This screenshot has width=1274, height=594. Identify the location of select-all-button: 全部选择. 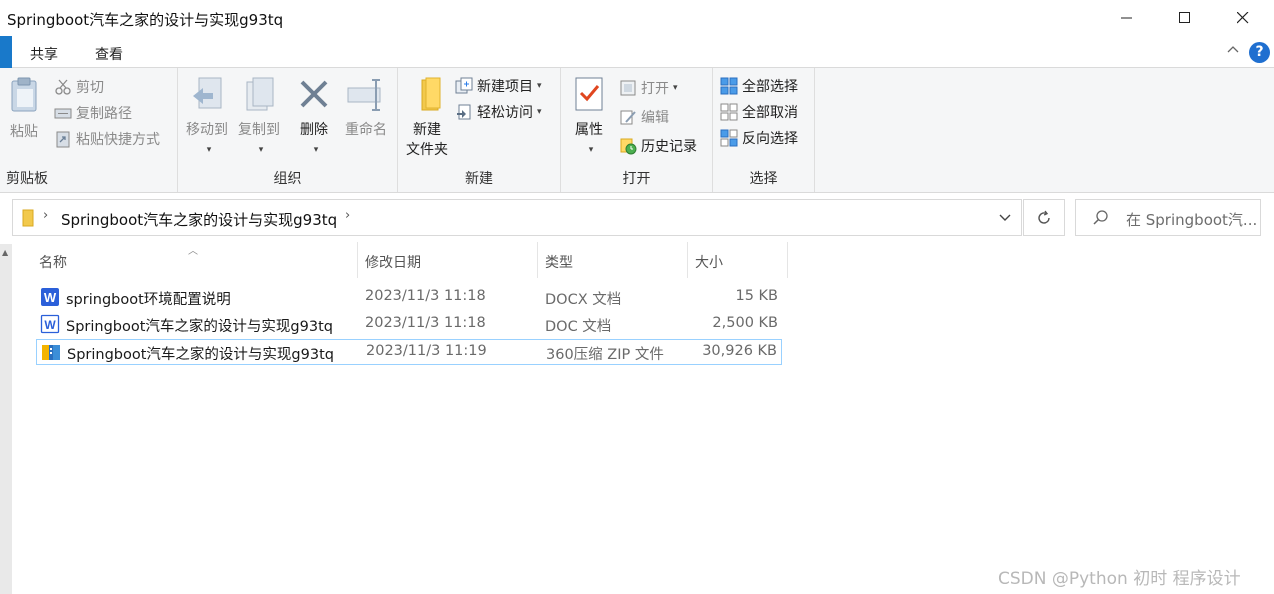
(759, 86).